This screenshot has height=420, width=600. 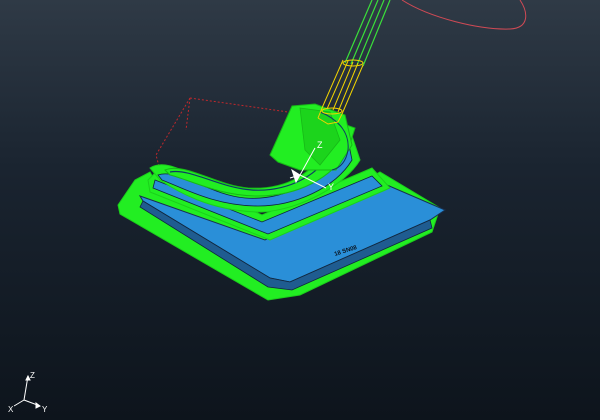 I want to click on tool-motion-arc, so click(x=464, y=15).